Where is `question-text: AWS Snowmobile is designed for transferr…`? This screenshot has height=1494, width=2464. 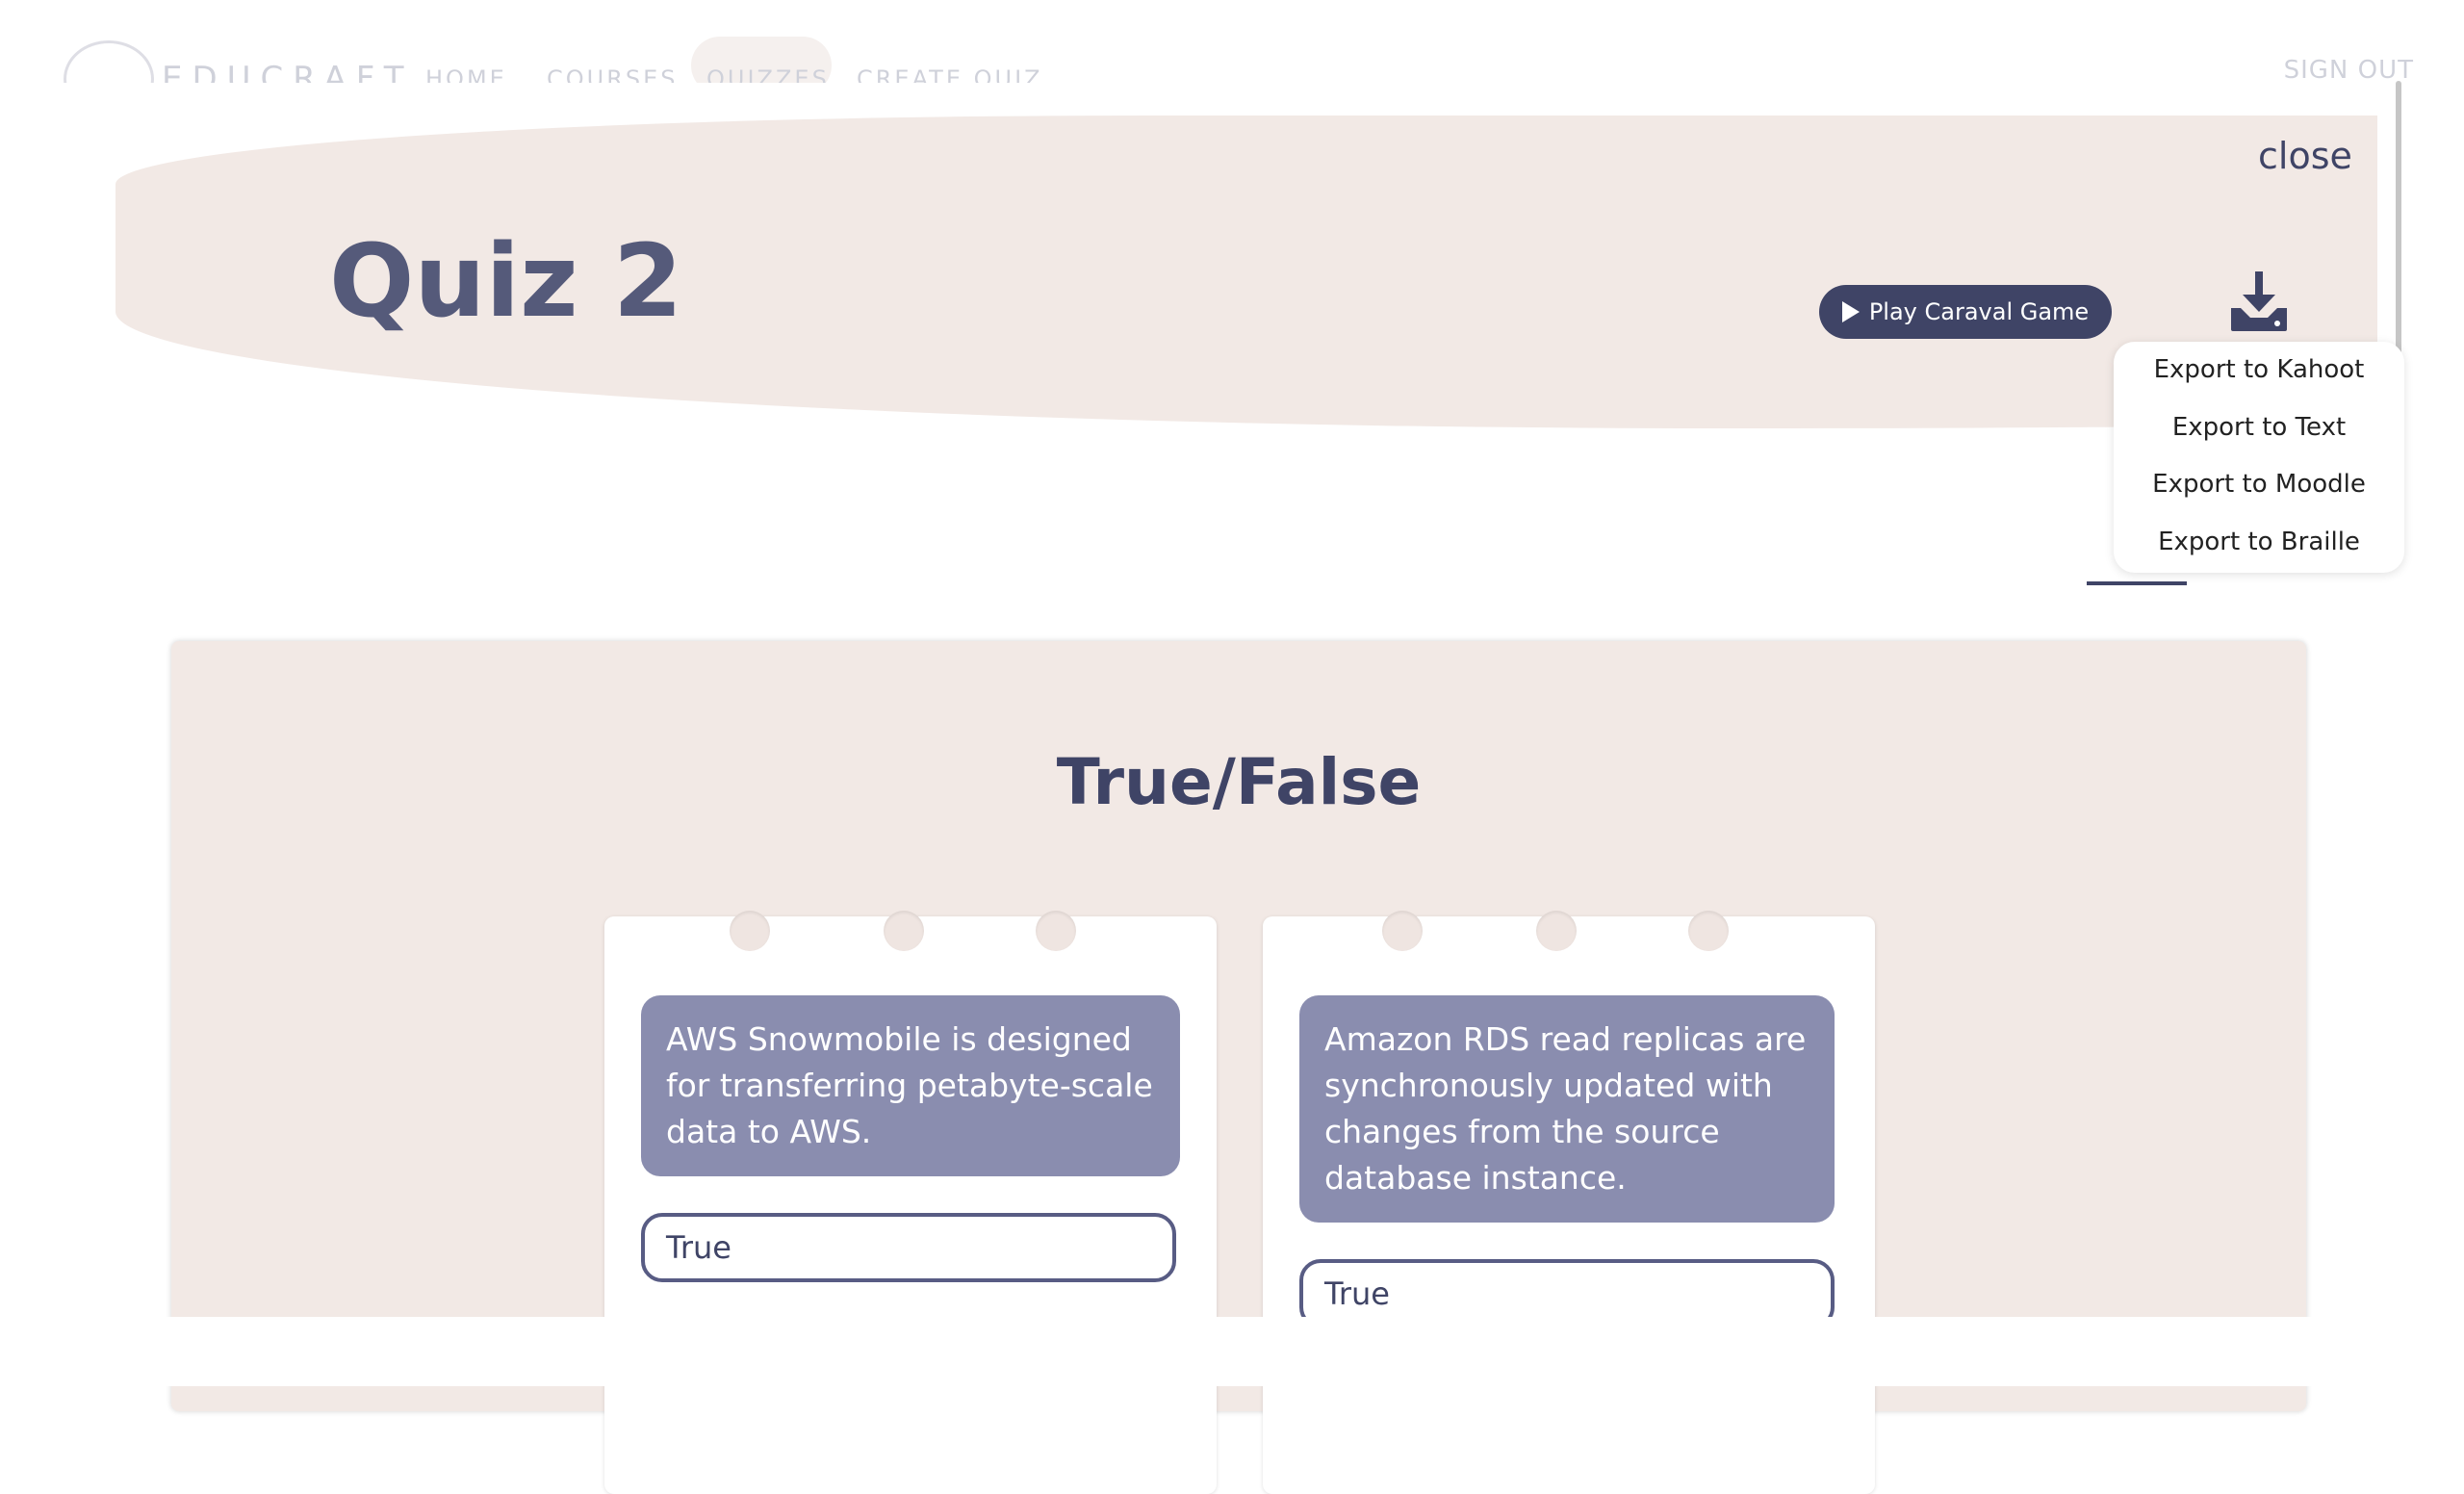 question-text: AWS Snowmobile is designed for transferr… is located at coordinates (910, 1085).